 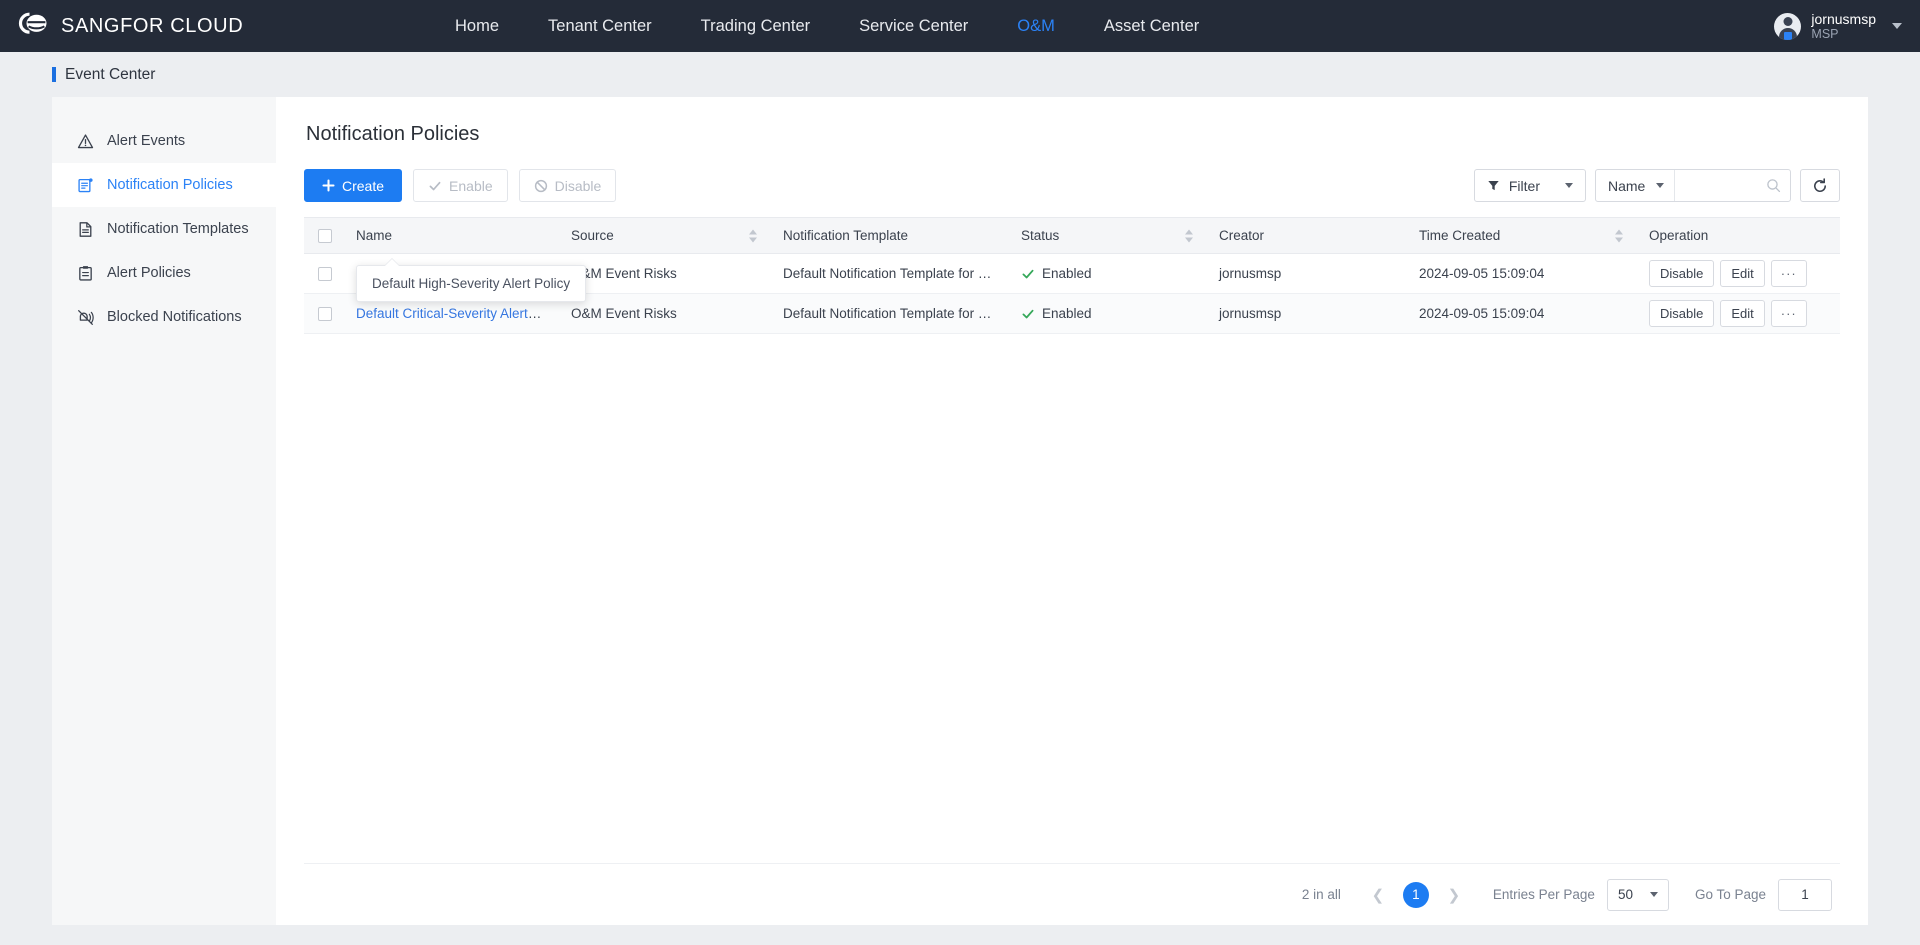 I want to click on nav-item-home: Home, so click(x=477, y=26).